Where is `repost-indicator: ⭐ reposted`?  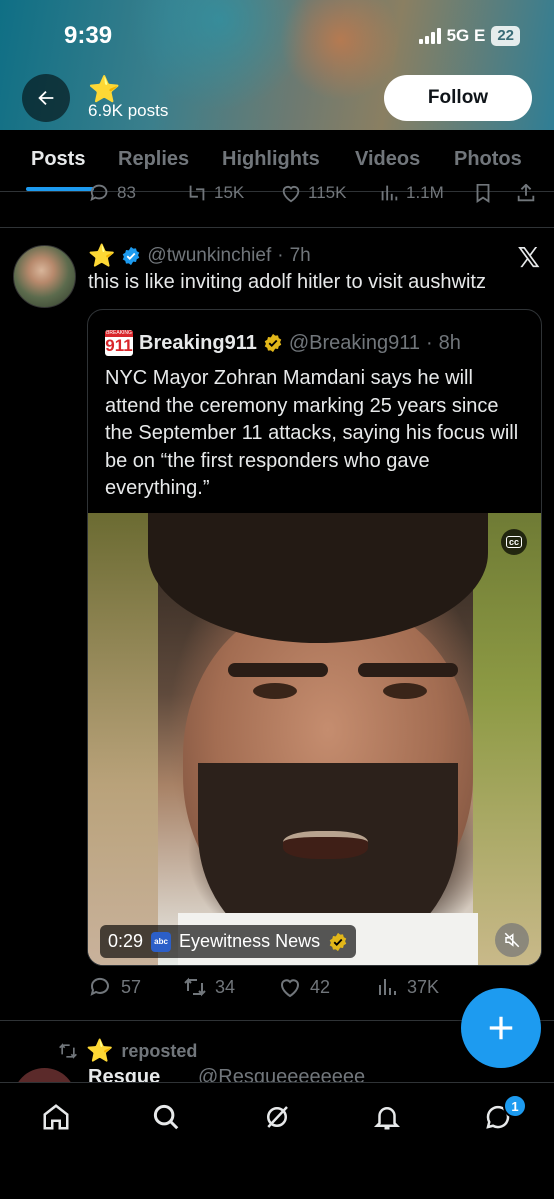
repost-indicator: ⭐ reposted is located at coordinates (127, 1051).